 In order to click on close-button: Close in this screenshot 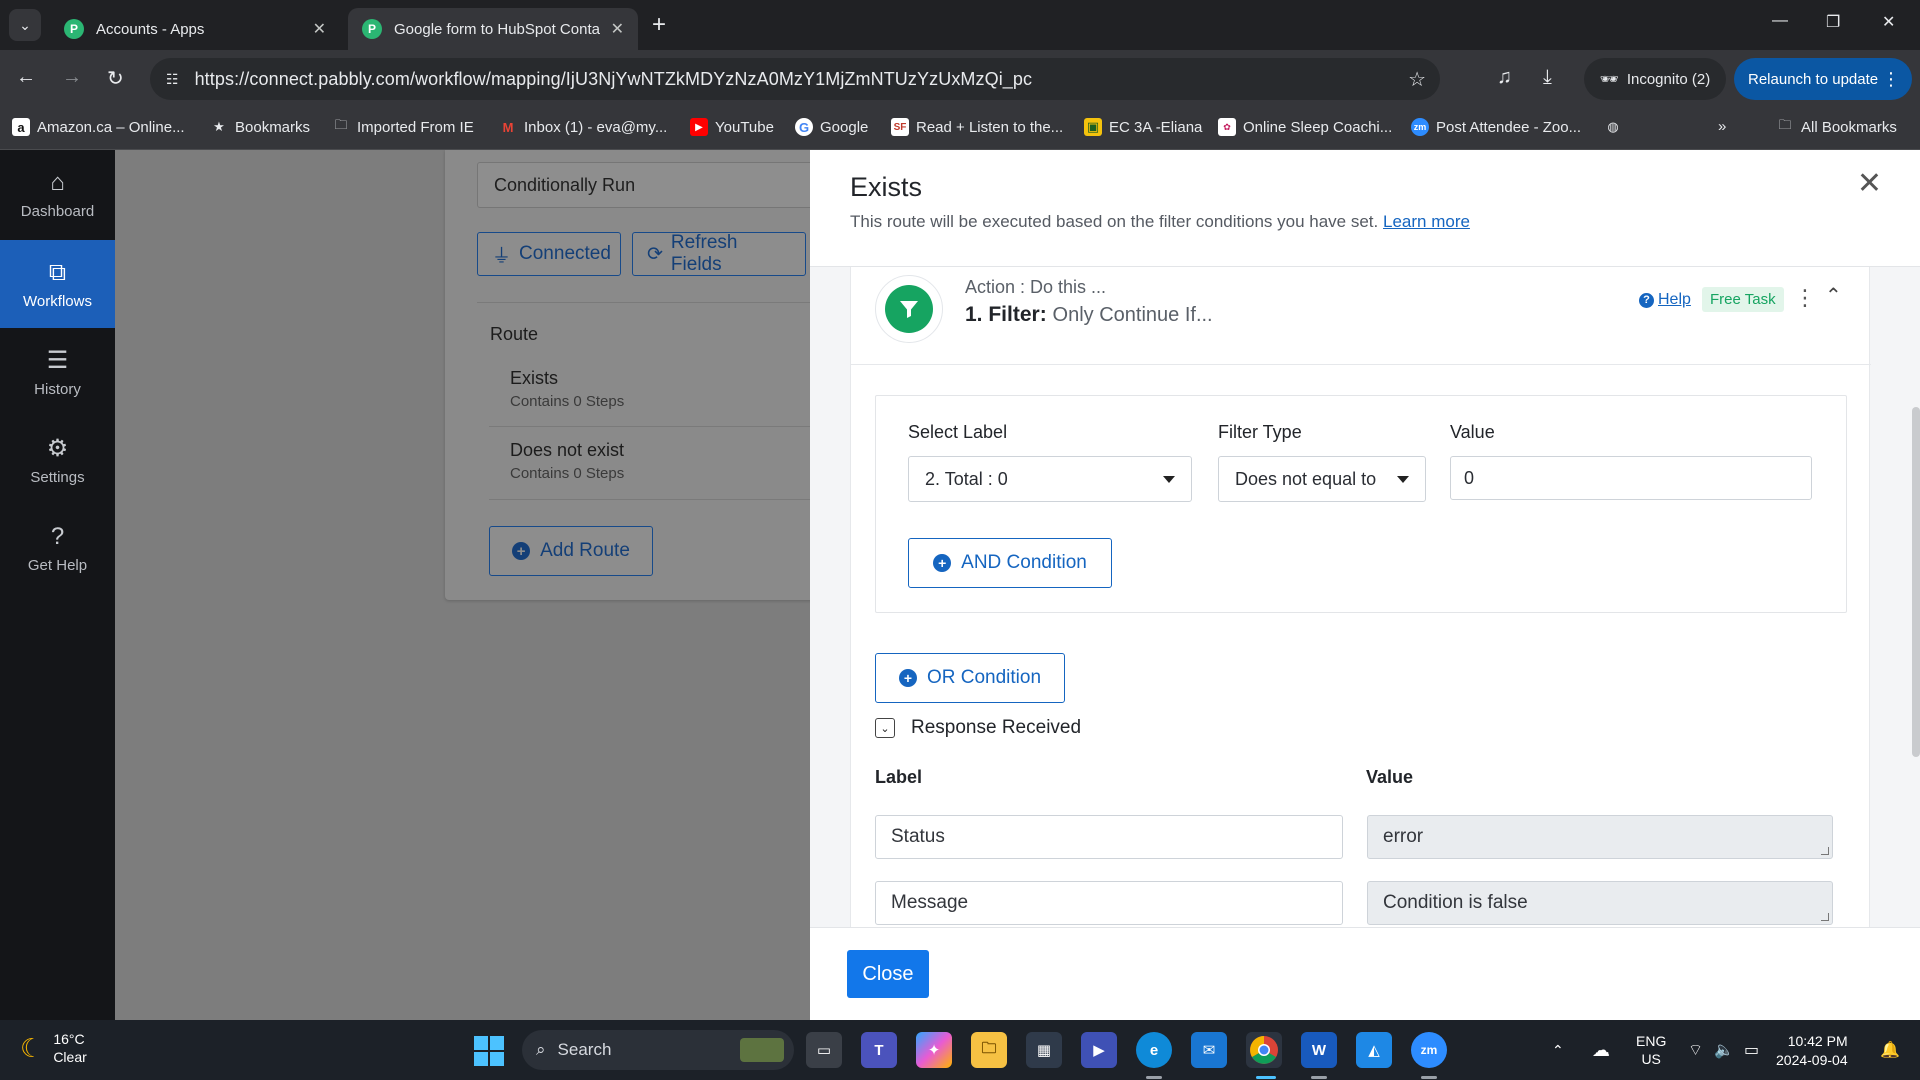, I will do `click(888, 974)`.